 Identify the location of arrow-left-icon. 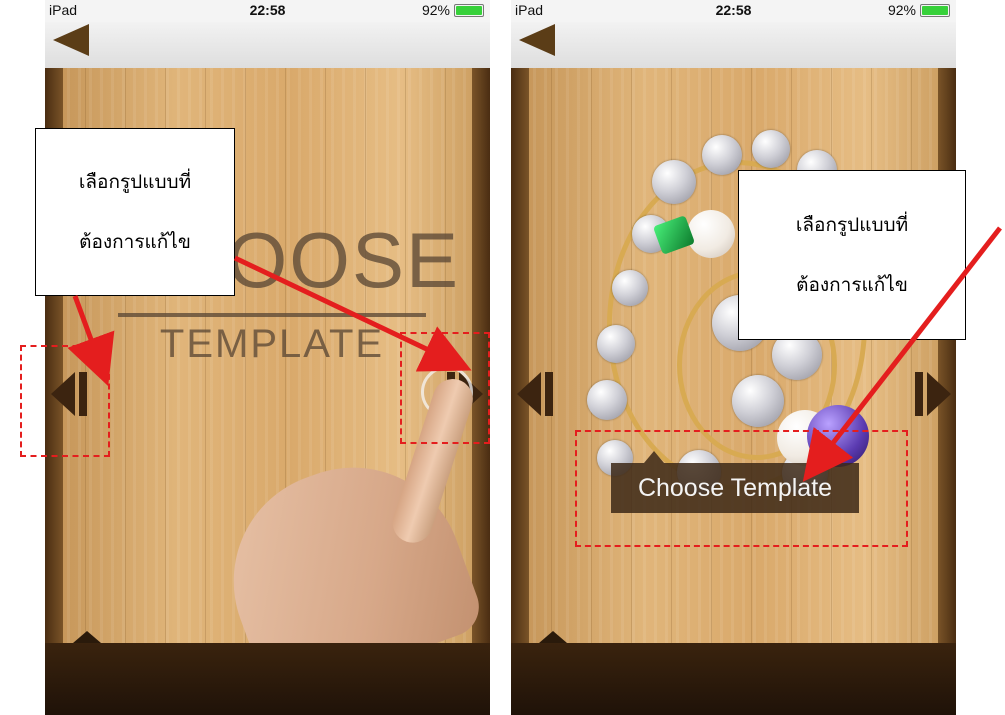
(529, 394).